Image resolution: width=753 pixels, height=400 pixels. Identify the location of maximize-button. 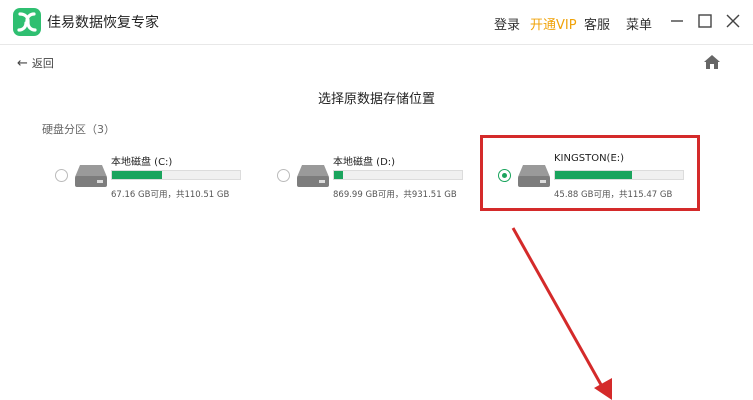
(705, 21).